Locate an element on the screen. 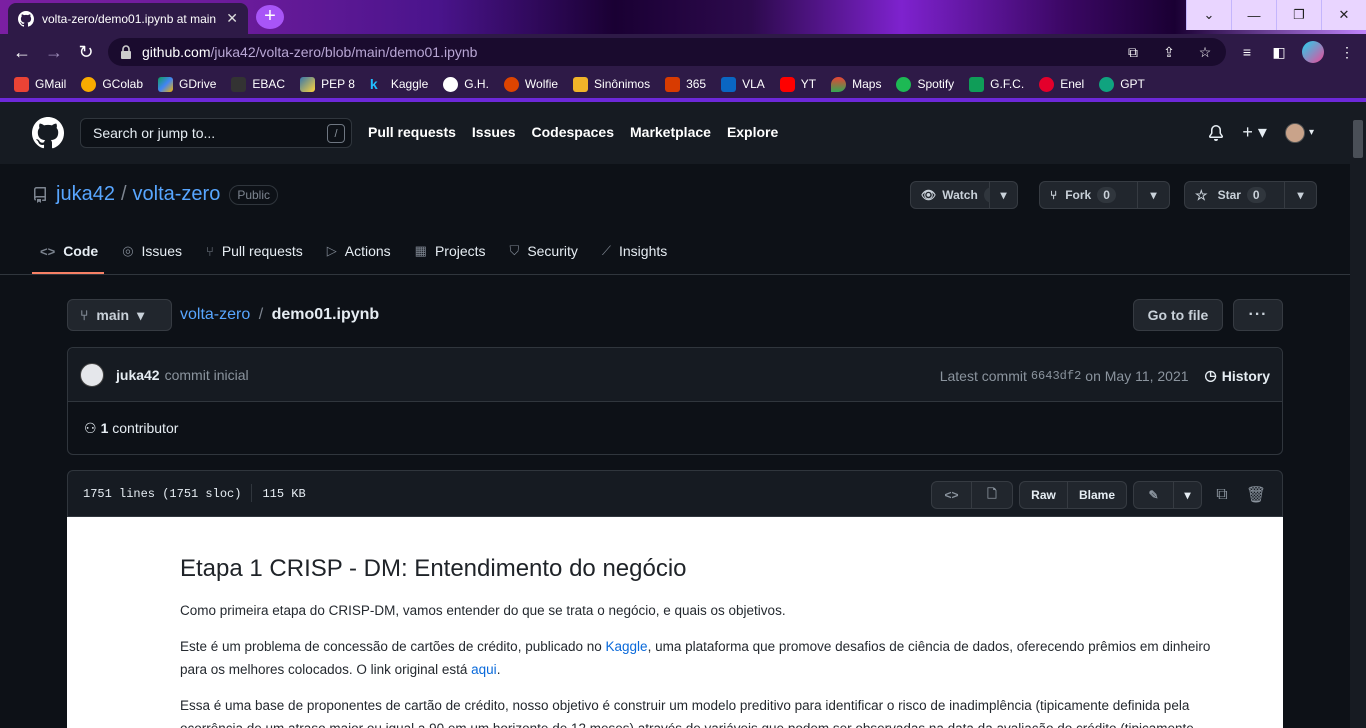 The width and height of the screenshot is (1366, 728). nav-explore: Explore is located at coordinates (752, 132).